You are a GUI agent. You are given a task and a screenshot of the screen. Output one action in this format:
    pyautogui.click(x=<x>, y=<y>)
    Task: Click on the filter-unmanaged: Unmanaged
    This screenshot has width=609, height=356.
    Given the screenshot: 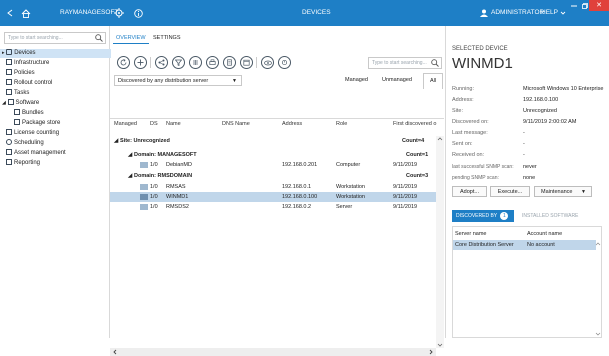 What is the action you would take?
    pyautogui.click(x=397, y=80)
    